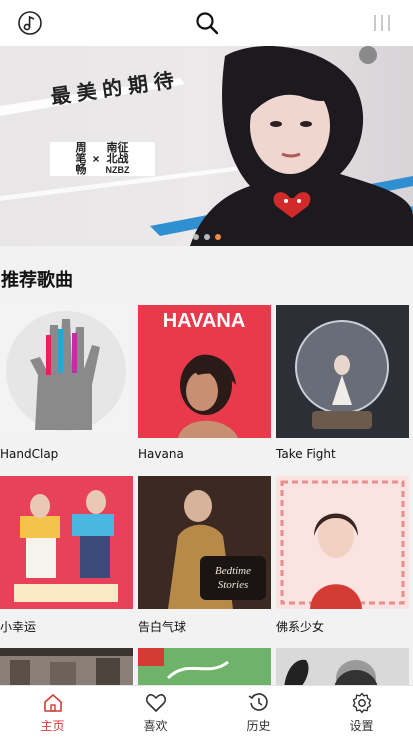  What do you see at coordinates (117, 169) in the screenshot?
I see `artist-b-line: NZBZ` at bounding box center [117, 169].